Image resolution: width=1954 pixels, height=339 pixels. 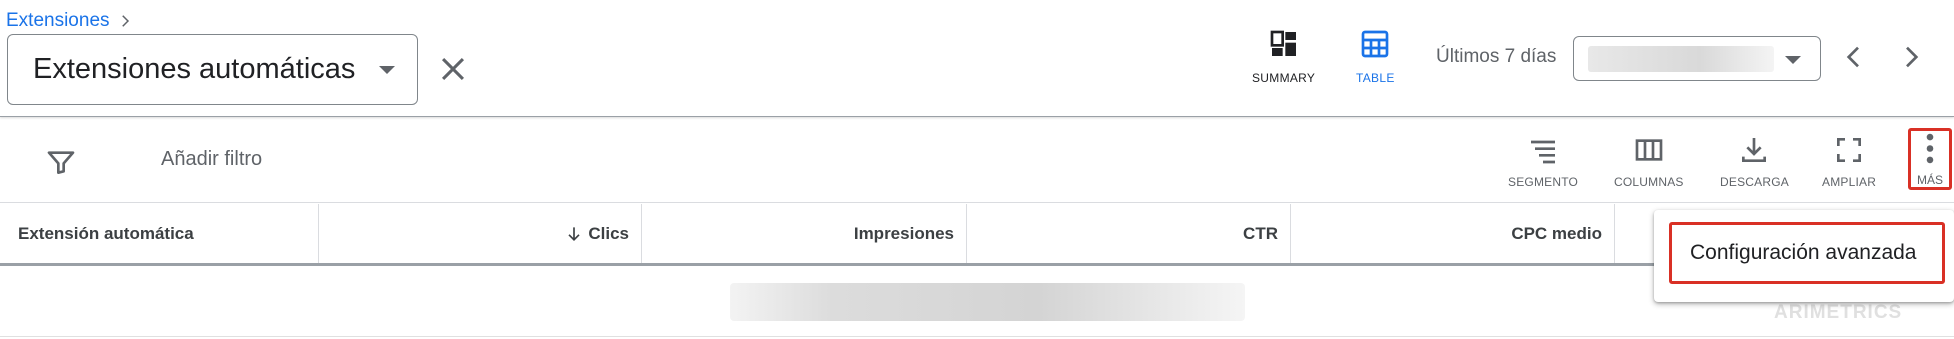 I want to click on date-range-label: Últimos 7 días, so click(x=1496, y=56).